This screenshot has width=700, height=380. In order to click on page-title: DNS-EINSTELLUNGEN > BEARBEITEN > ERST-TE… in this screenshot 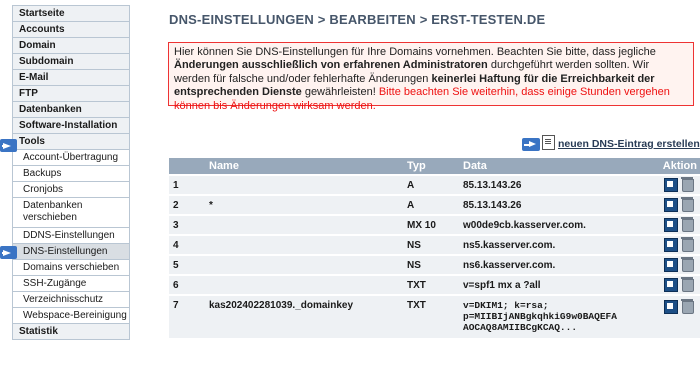, I will do `click(357, 19)`.